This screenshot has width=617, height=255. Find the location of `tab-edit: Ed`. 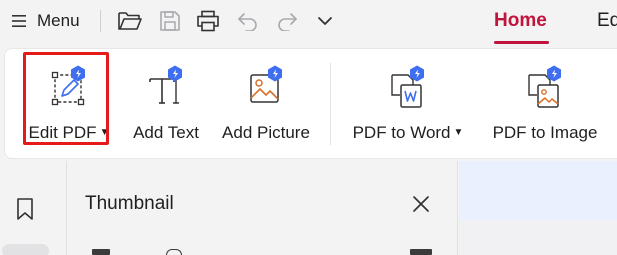

tab-edit: Ed is located at coordinates (607, 21).